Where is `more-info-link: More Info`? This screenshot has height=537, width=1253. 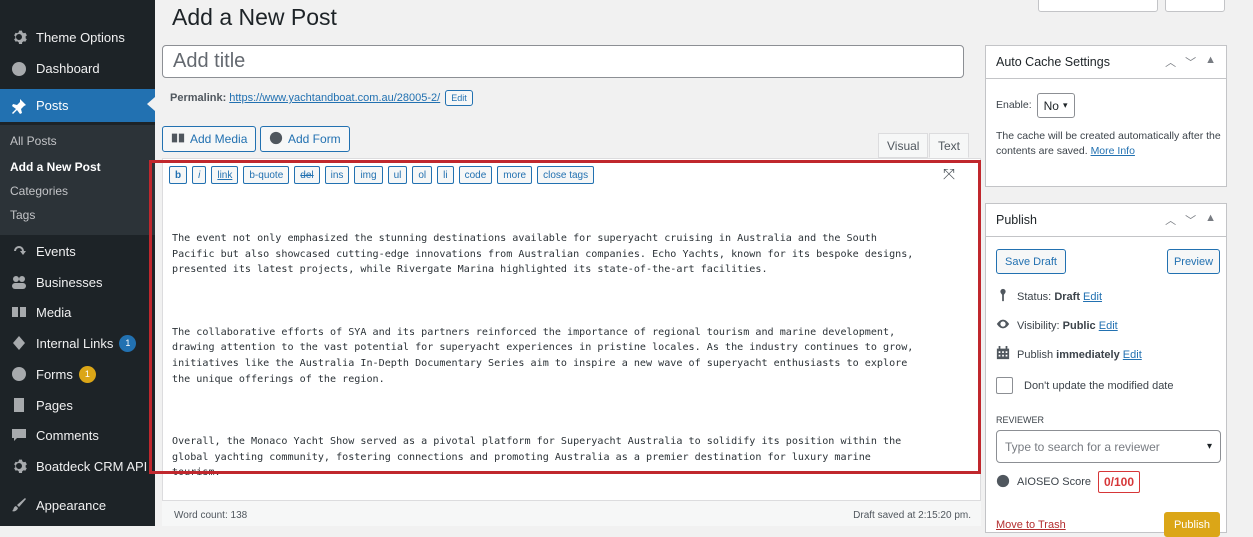
more-info-link: More Info is located at coordinates (1113, 151).